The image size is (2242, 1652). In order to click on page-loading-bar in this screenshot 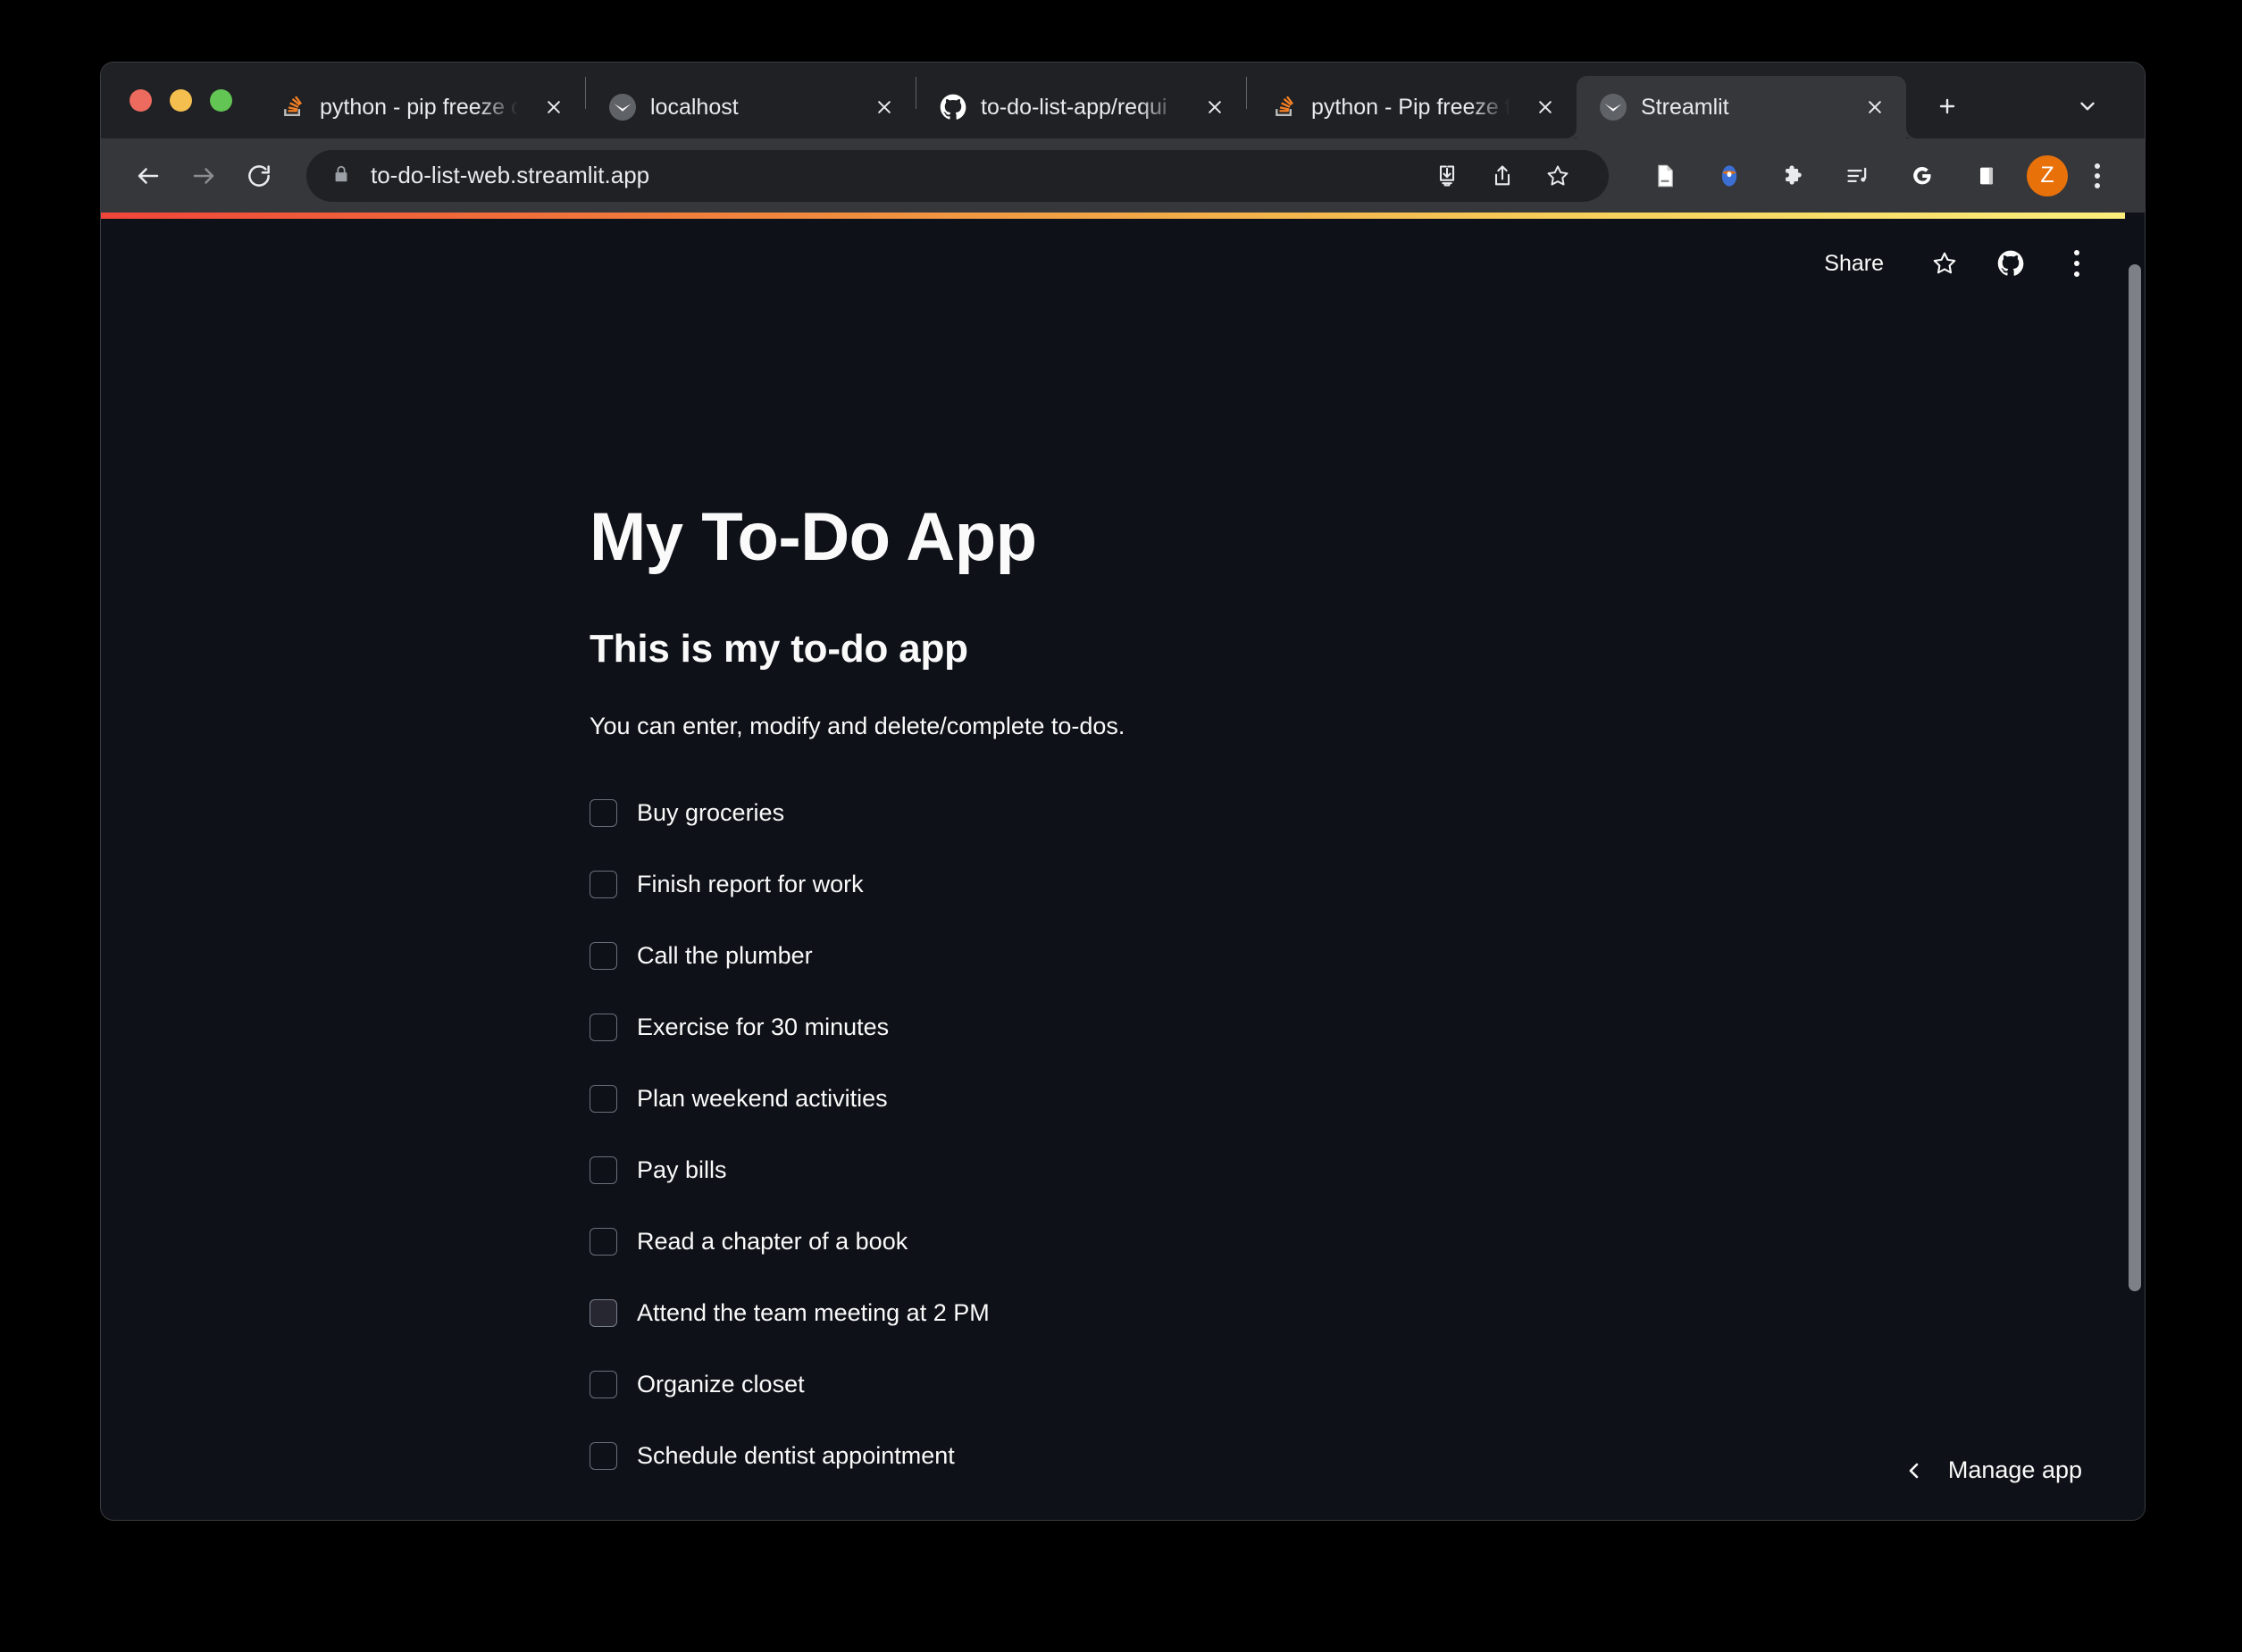, I will do `click(1123, 216)`.